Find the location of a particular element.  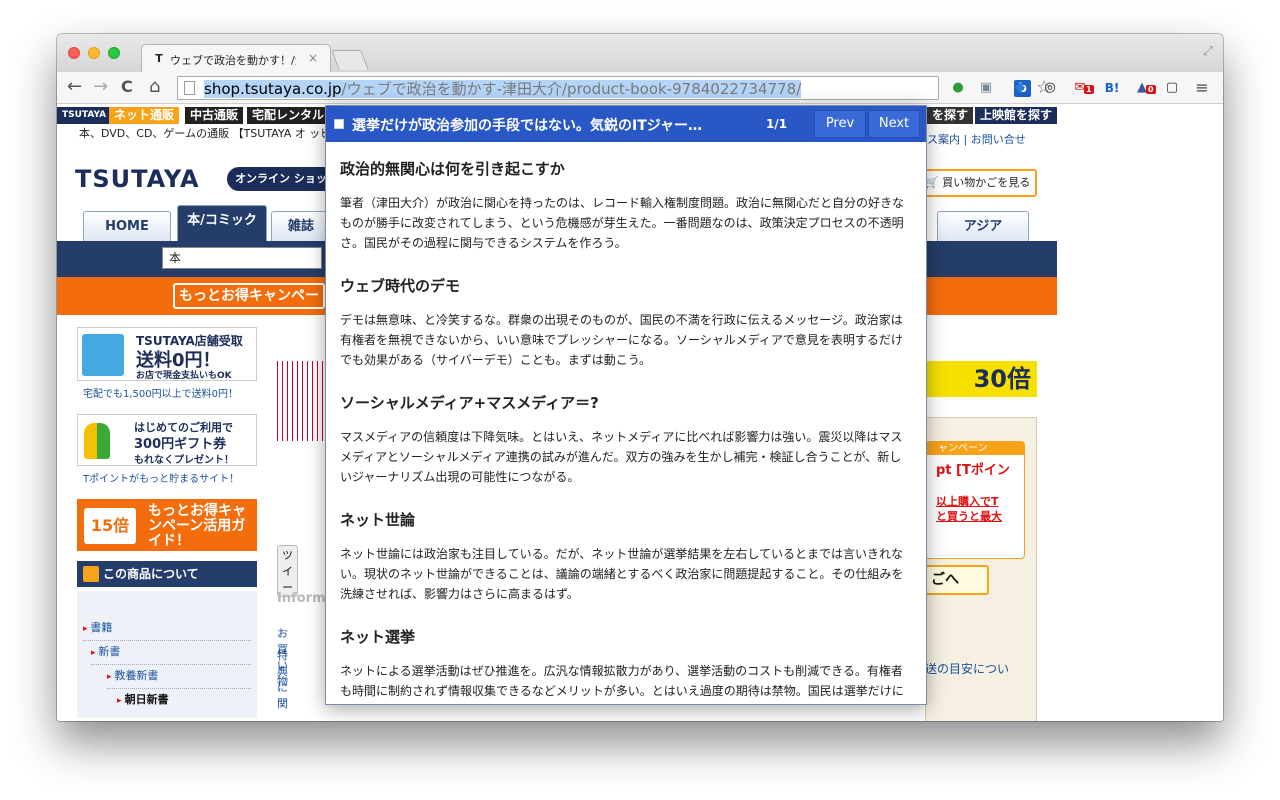

promo2-note: Tポイントがもっと貯まるサイト！ is located at coordinates (170, 477).